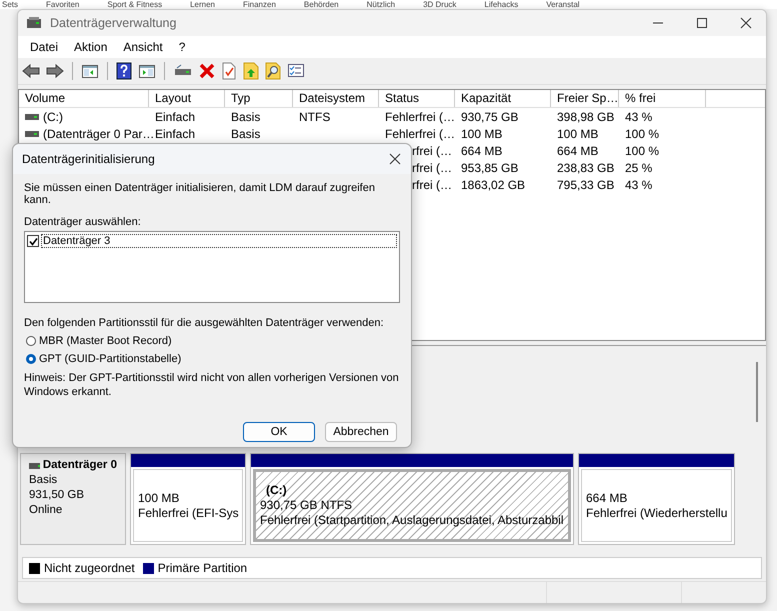  What do you see at coordinates (31, 71) in the screenshot?
I see `back-arrow-icon` at bounding box center [31, 71].